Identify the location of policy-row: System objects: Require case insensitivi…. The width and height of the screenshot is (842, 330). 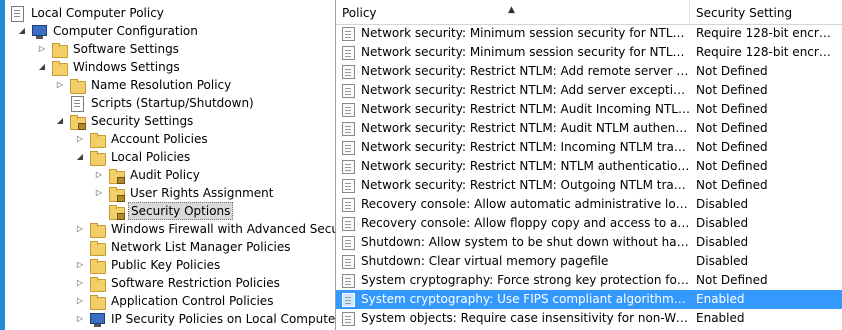
(589, 318).